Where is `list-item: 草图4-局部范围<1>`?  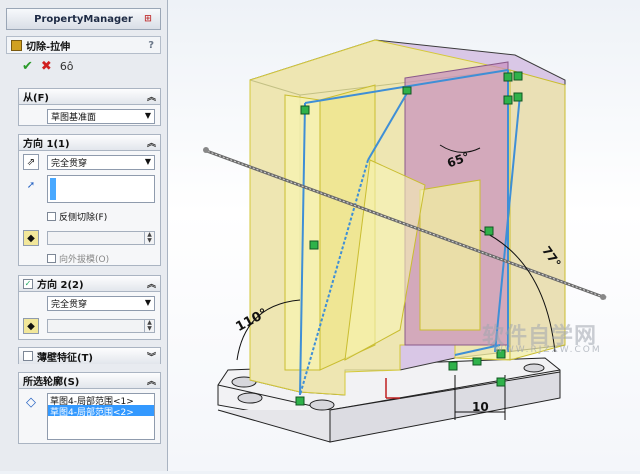
list-item: 草图4-局部范围<1> is located at coordinates (101, 400).